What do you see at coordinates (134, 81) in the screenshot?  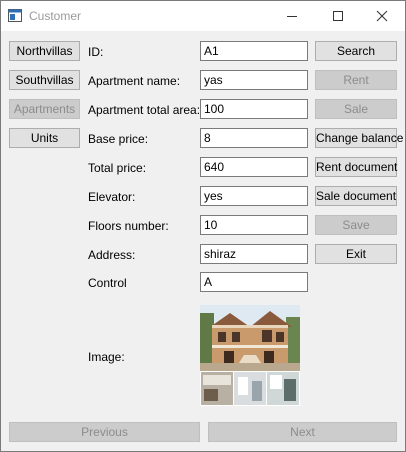 I see `apartment-name-label: Apartment name:` at bounding box center [134, 81].